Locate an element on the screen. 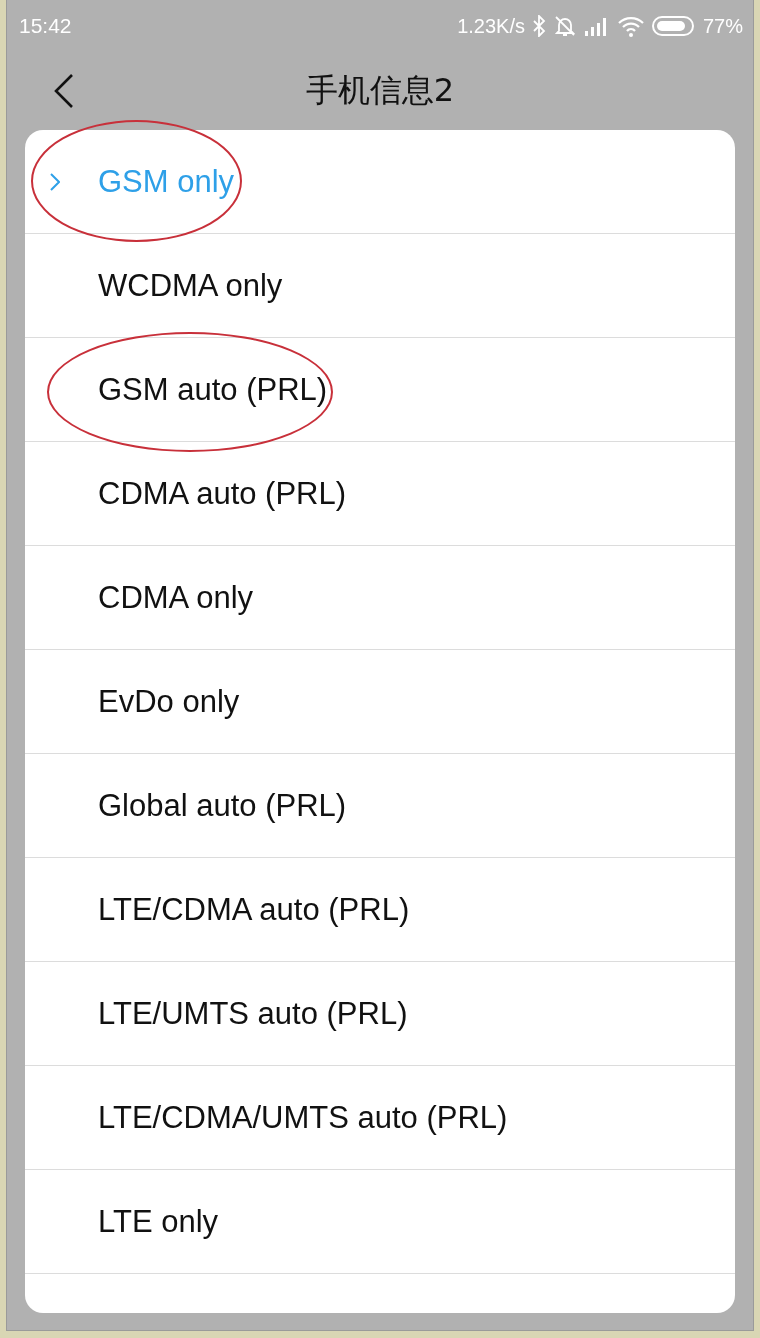 This screenshot has height=1338, width=760. option-item: EvDo only is located at coordinates (380, 702).